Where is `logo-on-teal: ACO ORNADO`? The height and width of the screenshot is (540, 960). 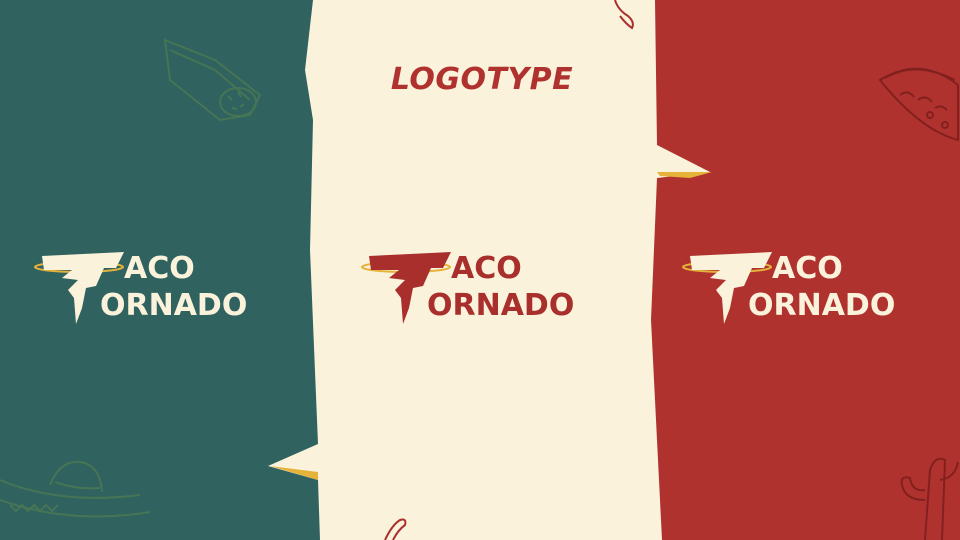
logo-on-teal: ACO ORNADO is located at coordinates (156, 288).